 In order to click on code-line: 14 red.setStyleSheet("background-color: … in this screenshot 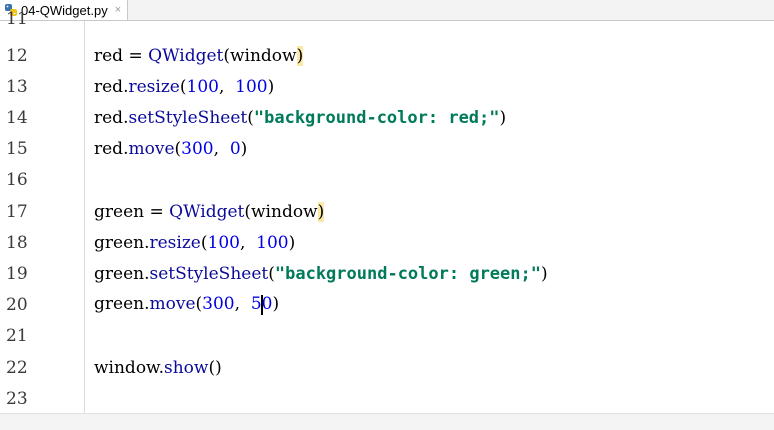, I will do `click(387, 117)`.